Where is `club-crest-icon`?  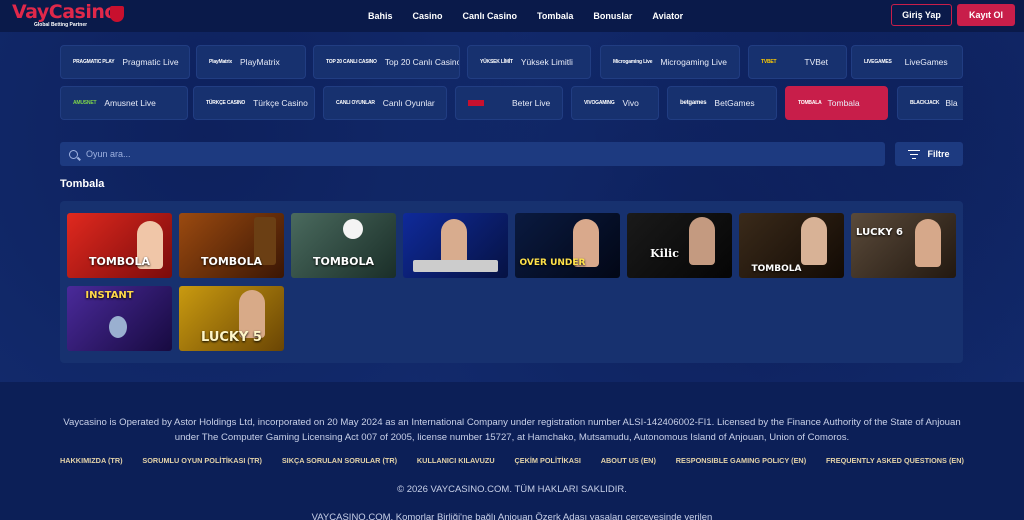
club-crest-icon is located at coordinates (117, 14).